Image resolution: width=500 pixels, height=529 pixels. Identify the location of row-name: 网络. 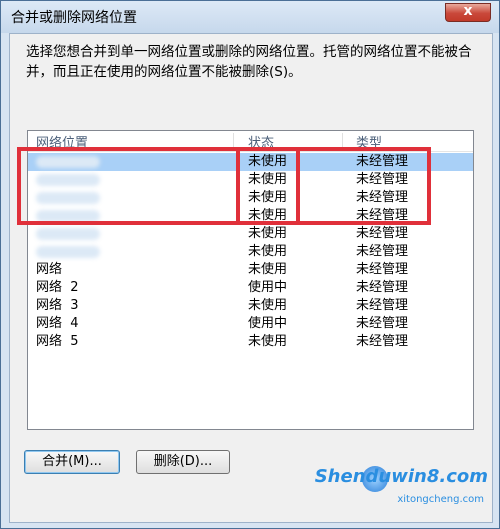
(49, 269).